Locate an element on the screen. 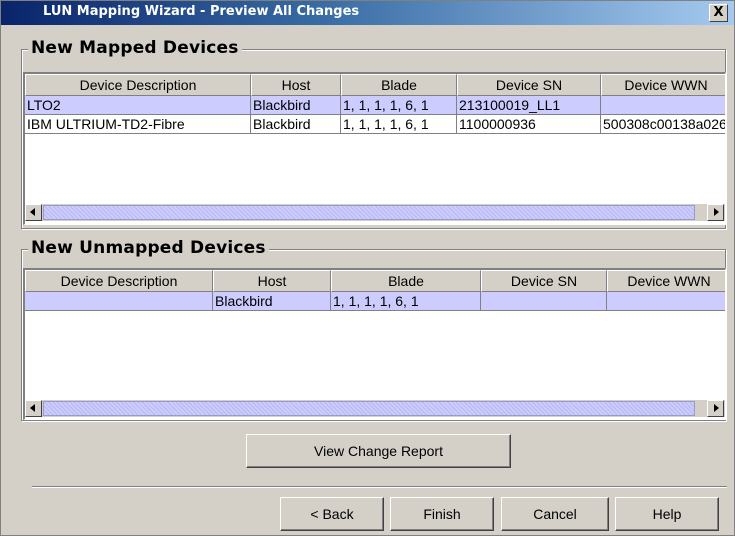 The image size is (735, 536). table-row: Blackbird 1, 1, 1, 1, 6, 1 is located at coordinates (375, 301).